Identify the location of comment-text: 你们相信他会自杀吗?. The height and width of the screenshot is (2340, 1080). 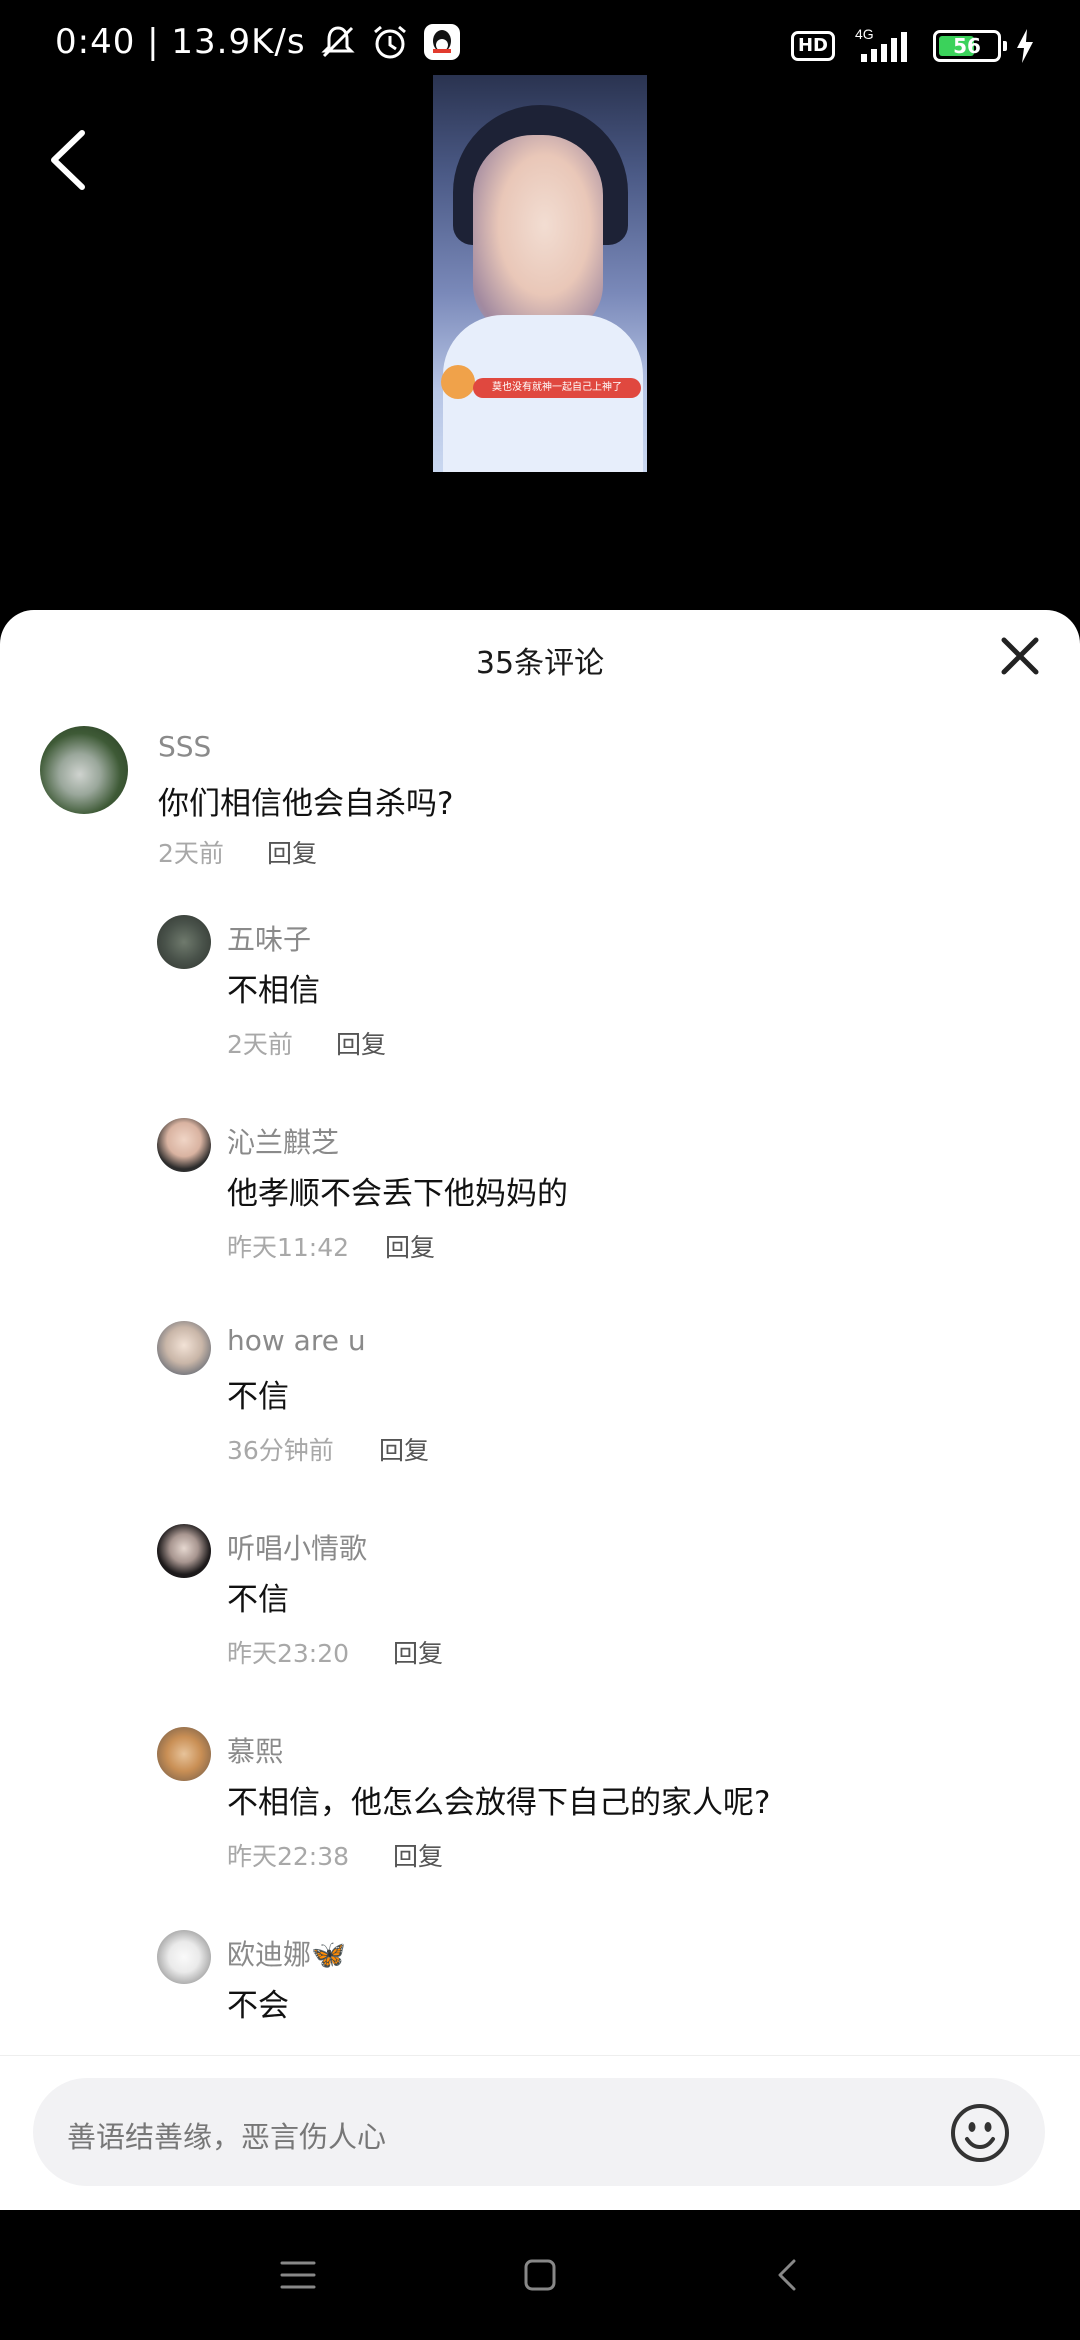
(306, 804).